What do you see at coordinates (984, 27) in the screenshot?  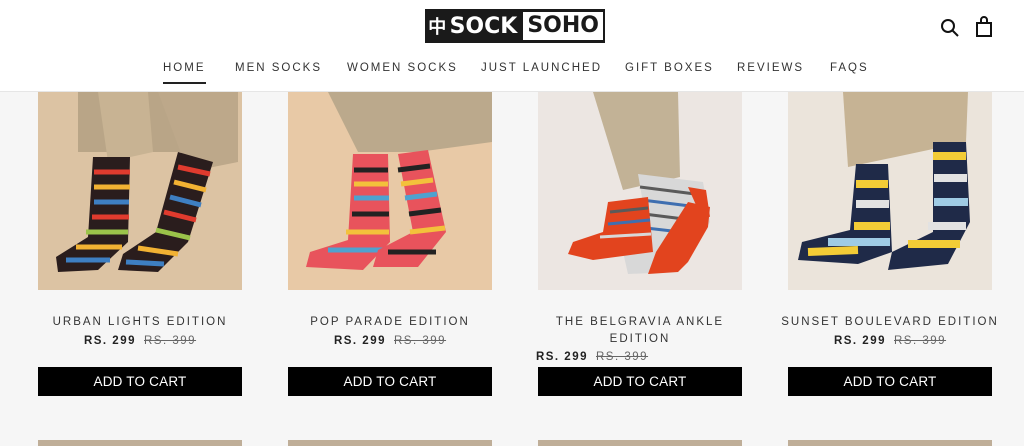 I see `shopping-bag-icon` at bounding box center [984, 27].